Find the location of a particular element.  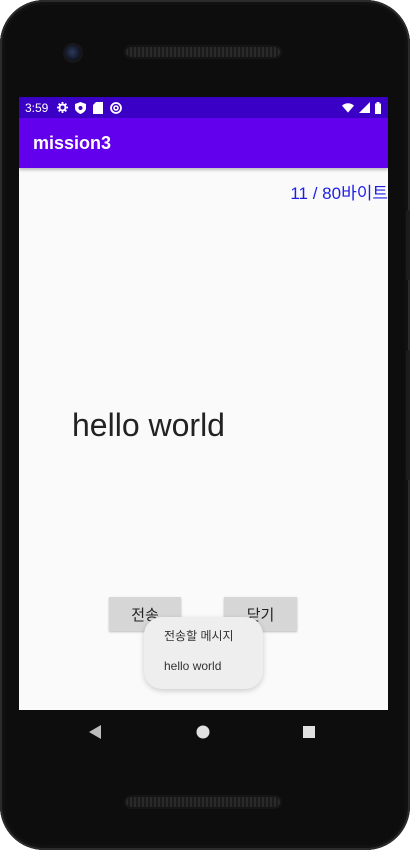

navigation-bar is located at coordinates (203, 732).